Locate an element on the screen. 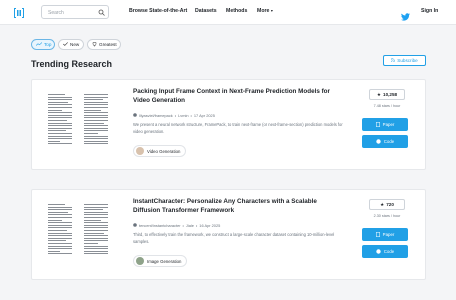 The width and height of the screenshot is (456, 300). paperswithcode-logo-icon is located at coordinates (19, 12).